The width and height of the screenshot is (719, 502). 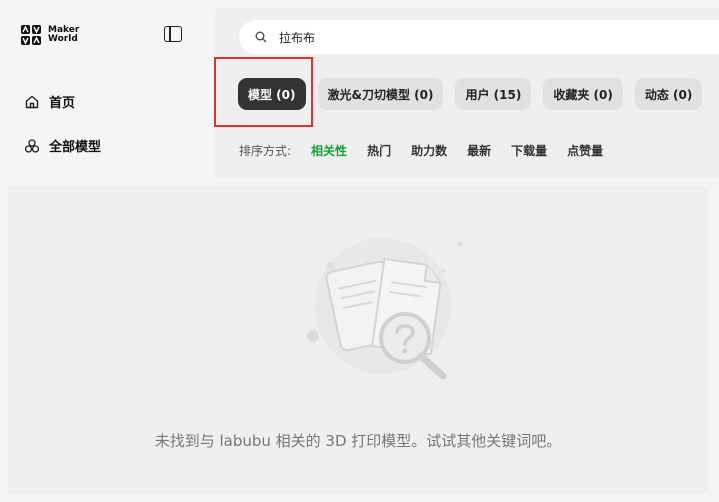 I want to click on sort-row: 排序方式: 相关性 热门 助力数 最新 下载量 点赞量, so click(x=421, y=150).